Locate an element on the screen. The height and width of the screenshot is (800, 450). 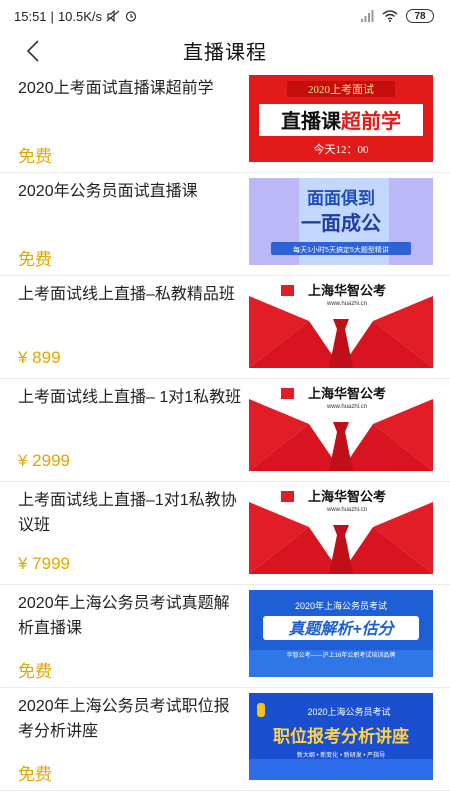
status-right: 78 is located at coordinates (397, 16).